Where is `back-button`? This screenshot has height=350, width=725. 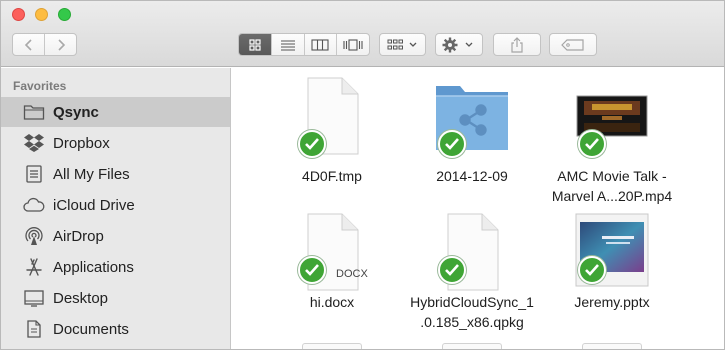 back-button is located at coordinates (28, 44).